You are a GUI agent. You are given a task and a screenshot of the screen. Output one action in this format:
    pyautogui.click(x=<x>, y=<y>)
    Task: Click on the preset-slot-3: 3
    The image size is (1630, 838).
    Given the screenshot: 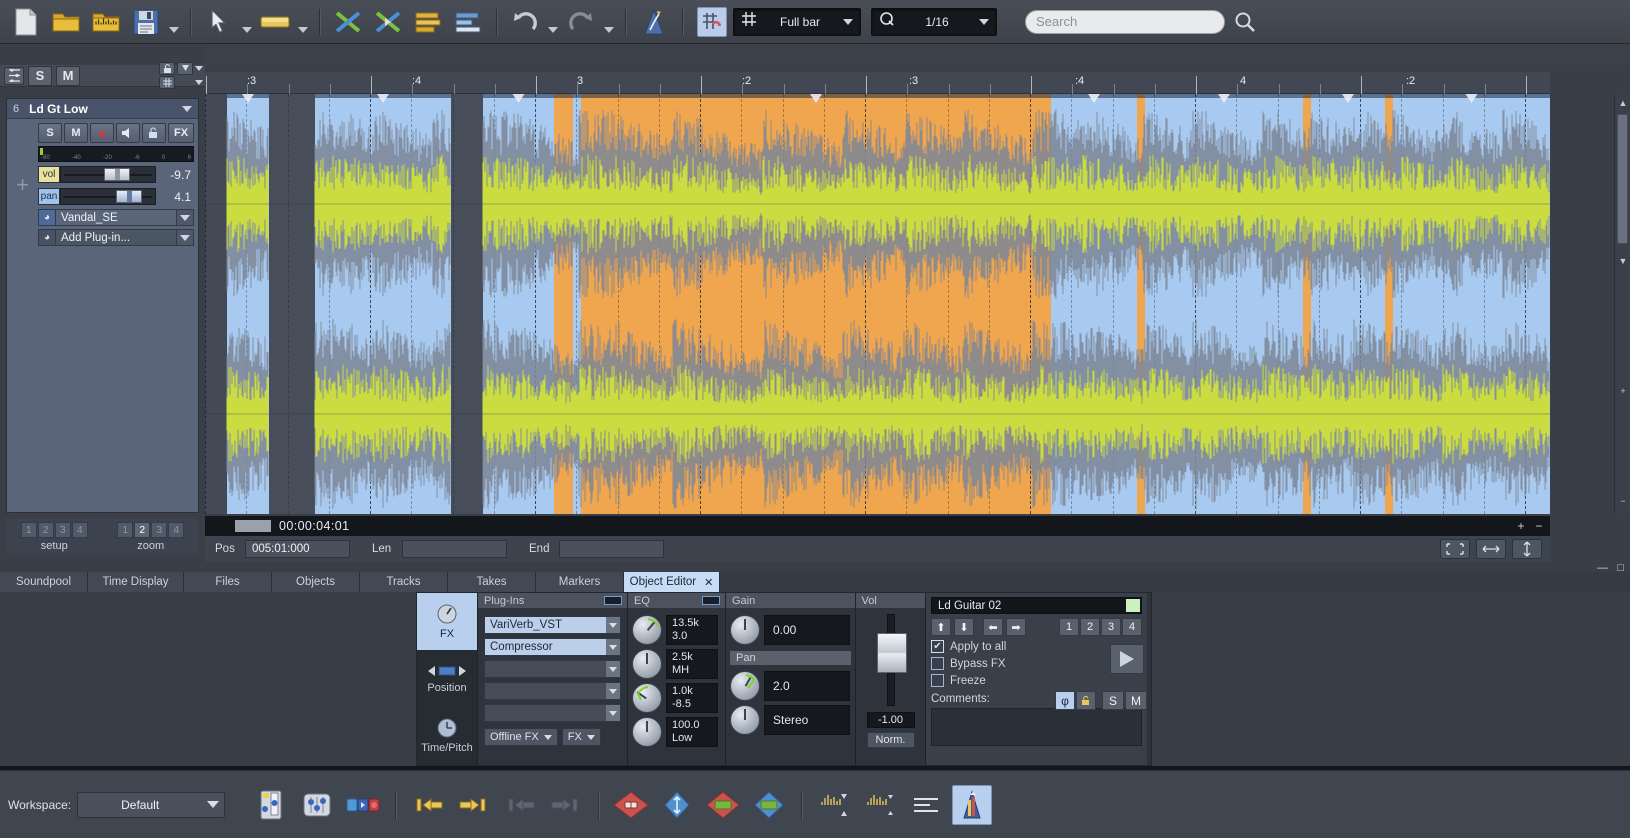 What is the action you would take?
    pyautogui.click(x=1111, y=627)
    